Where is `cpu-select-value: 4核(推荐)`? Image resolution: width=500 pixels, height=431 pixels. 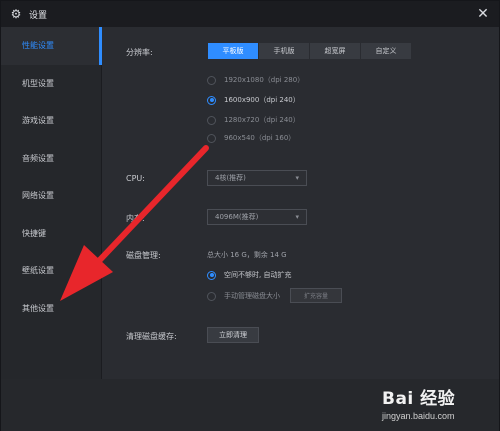
cpu-select-value: 4核(推荐) is located at coordinates (230, 178).